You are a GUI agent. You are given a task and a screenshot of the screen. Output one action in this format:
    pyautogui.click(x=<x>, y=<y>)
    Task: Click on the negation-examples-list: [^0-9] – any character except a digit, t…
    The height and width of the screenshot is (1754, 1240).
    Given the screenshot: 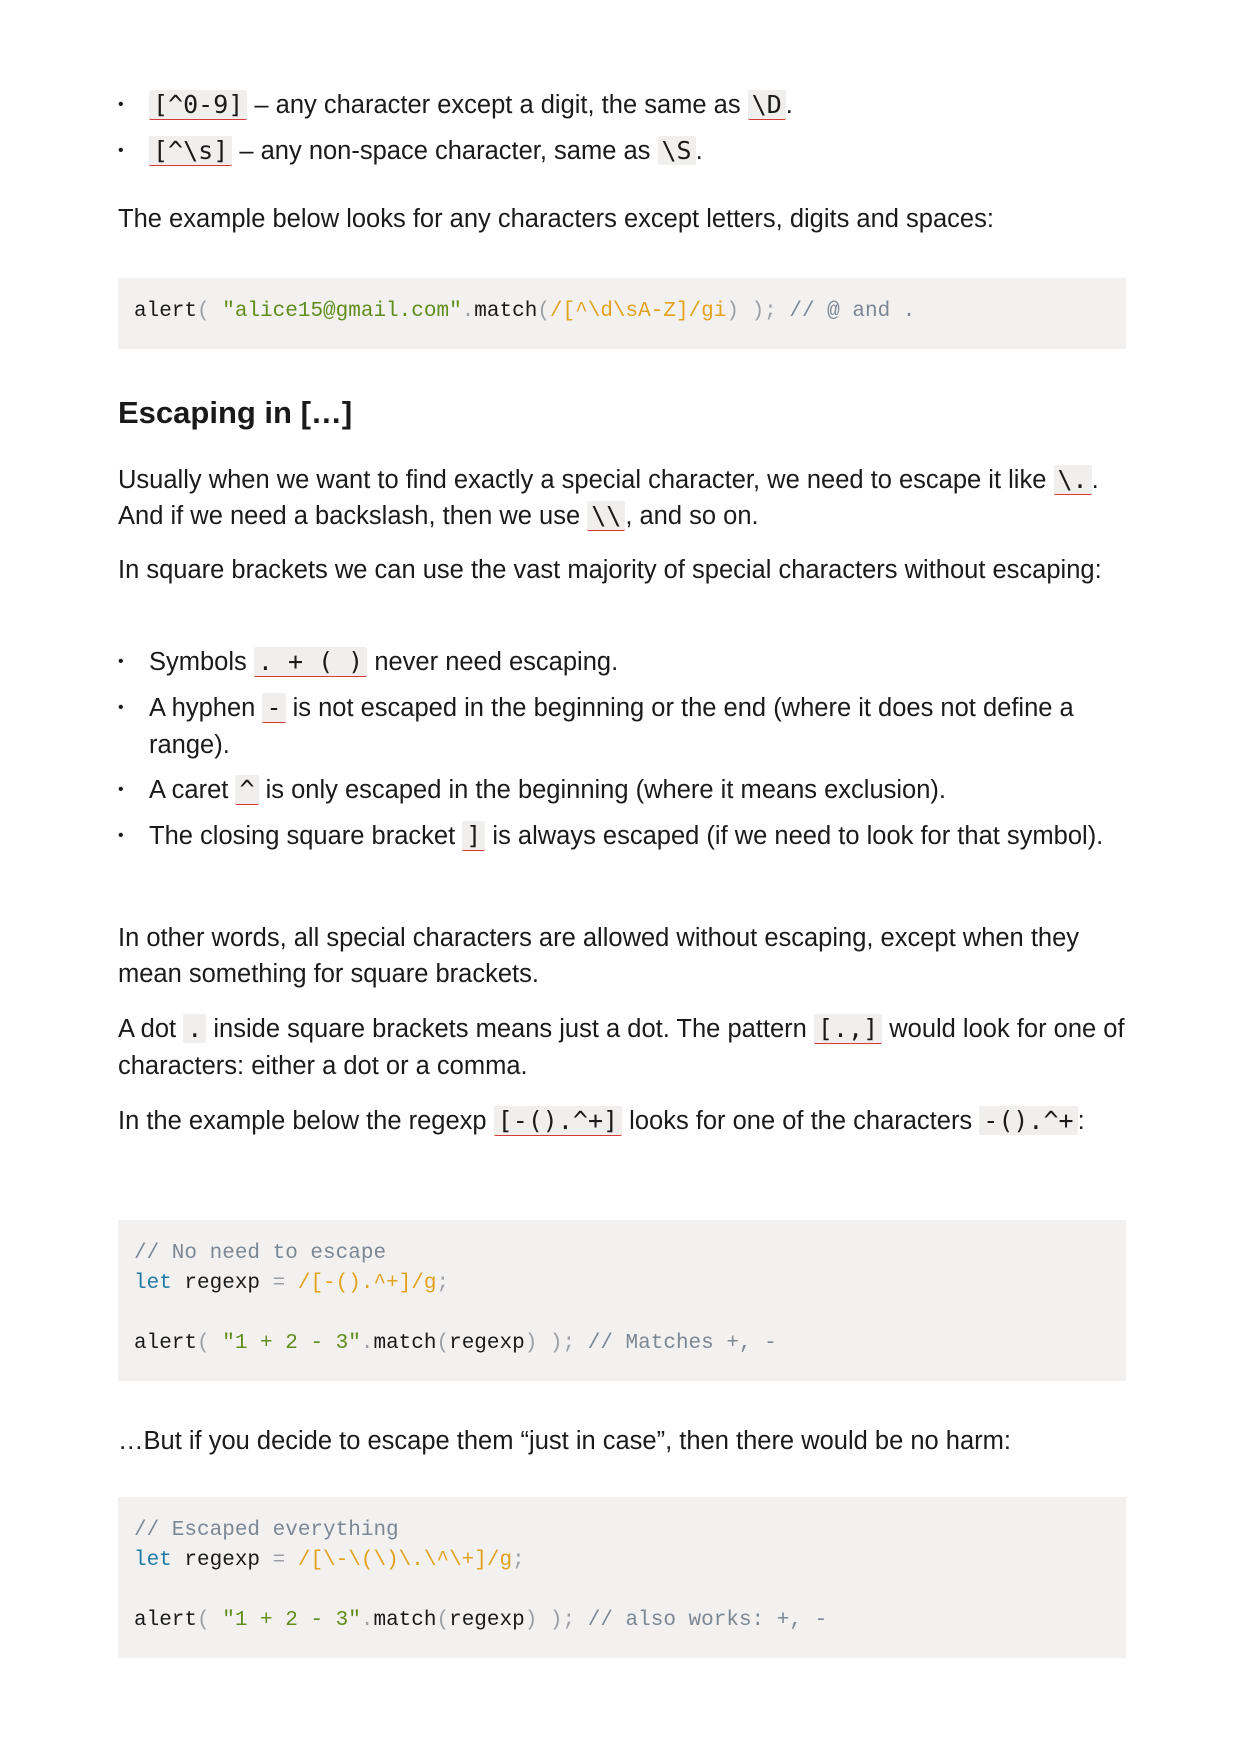 What is the action you would take?
    pyautogui.click(x=622, y=128)
    